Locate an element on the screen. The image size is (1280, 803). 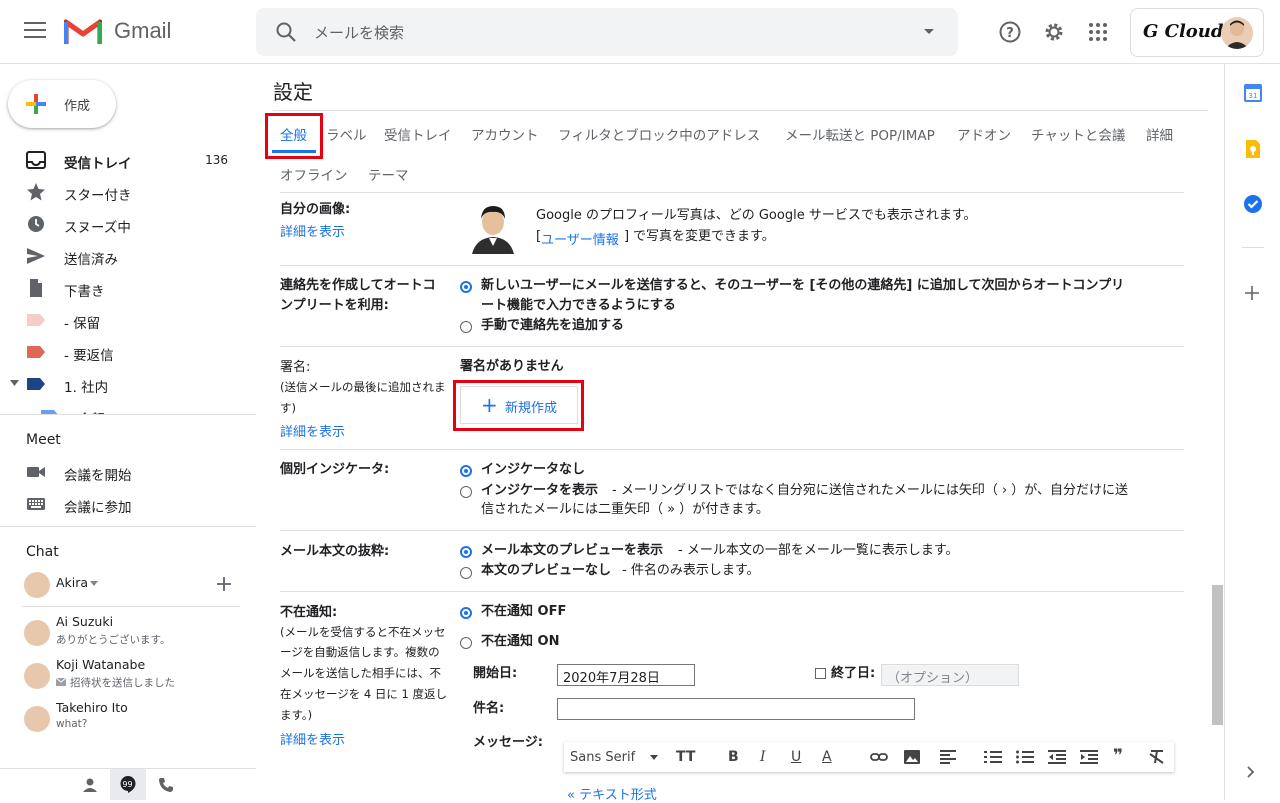
account-switcher: G Cloud is located at coordinates (1197, 32).